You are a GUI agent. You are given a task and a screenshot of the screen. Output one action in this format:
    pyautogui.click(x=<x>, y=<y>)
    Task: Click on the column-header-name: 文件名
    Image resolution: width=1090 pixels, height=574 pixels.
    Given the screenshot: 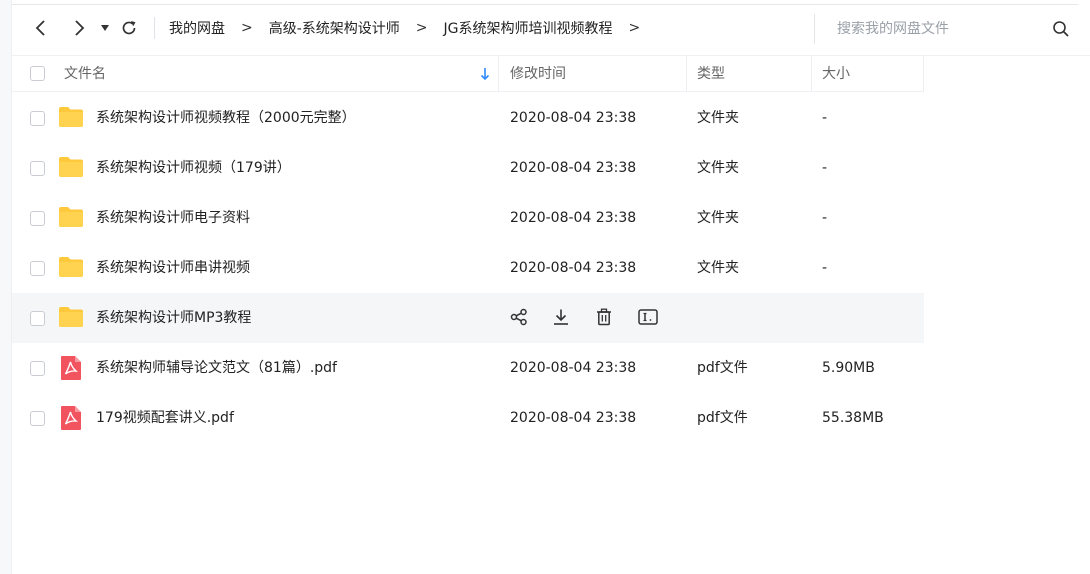 What is the action you would take?
    pyautogui.click(x=85, y=74)
    